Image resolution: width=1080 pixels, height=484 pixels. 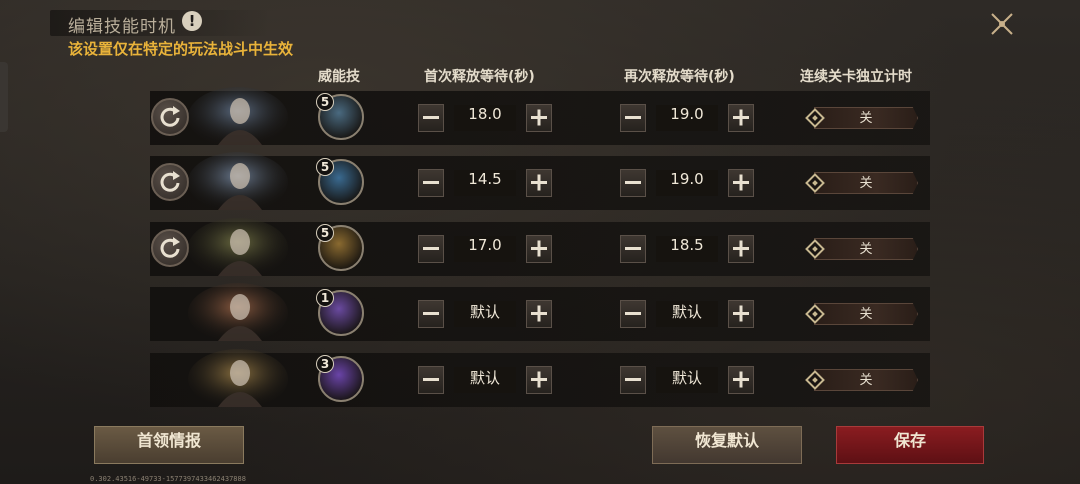 I want to click on skill-rank-badge: 1, so click(x=325, y=298).